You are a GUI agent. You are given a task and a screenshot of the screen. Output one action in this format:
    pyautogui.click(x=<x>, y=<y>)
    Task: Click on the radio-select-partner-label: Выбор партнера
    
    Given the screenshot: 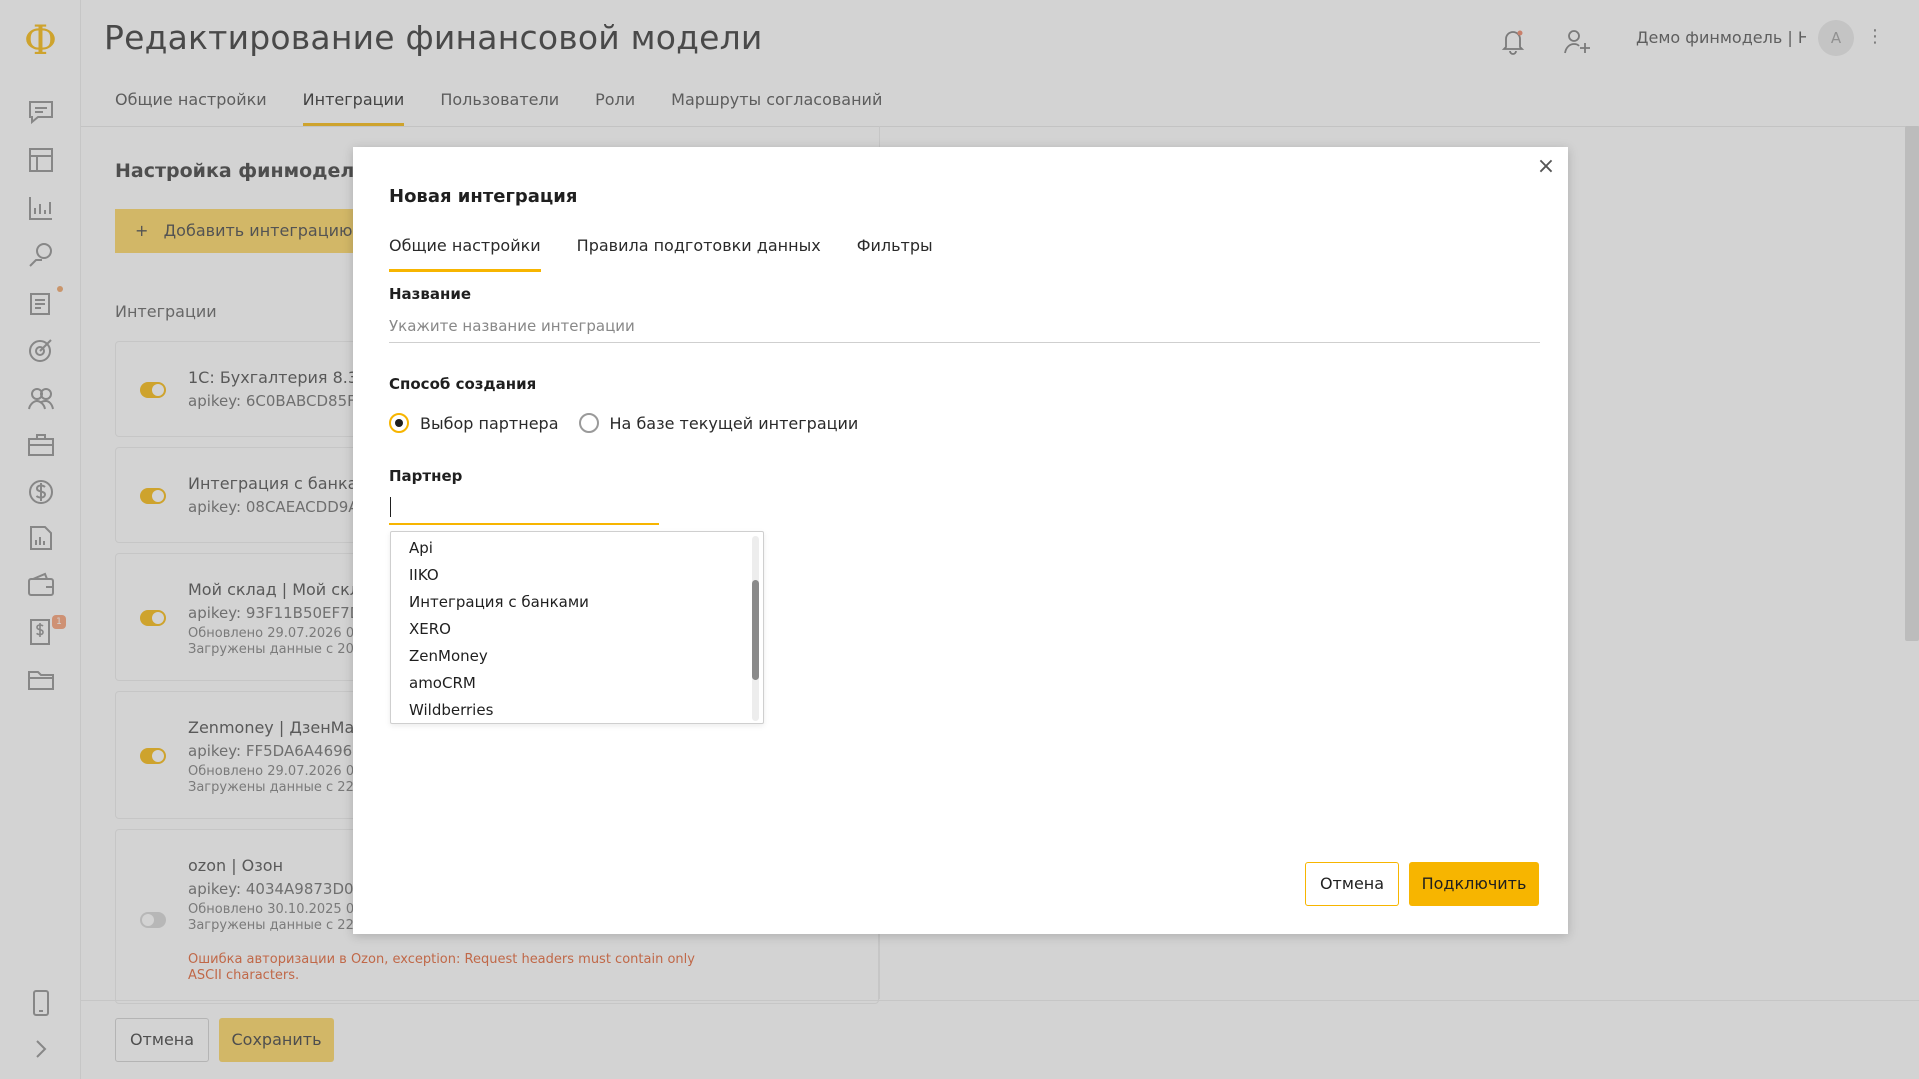 What is the action you would take?
    pyautogui.click(x=489, y=423)
    